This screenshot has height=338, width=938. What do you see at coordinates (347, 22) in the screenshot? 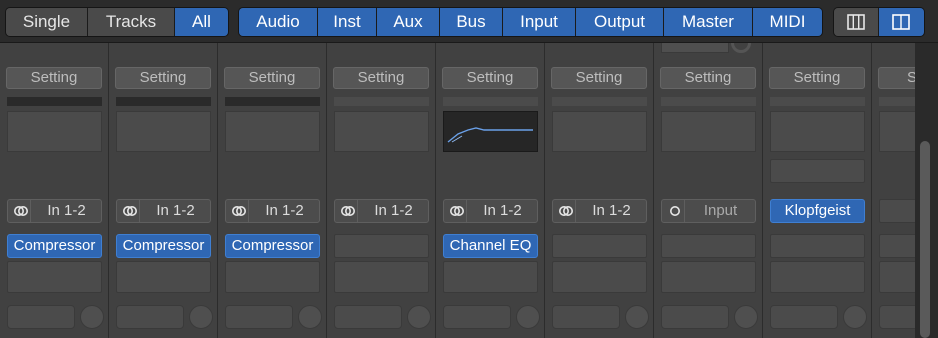
I see `filter-inst-button: Inst` at bounding box center [347, 22].